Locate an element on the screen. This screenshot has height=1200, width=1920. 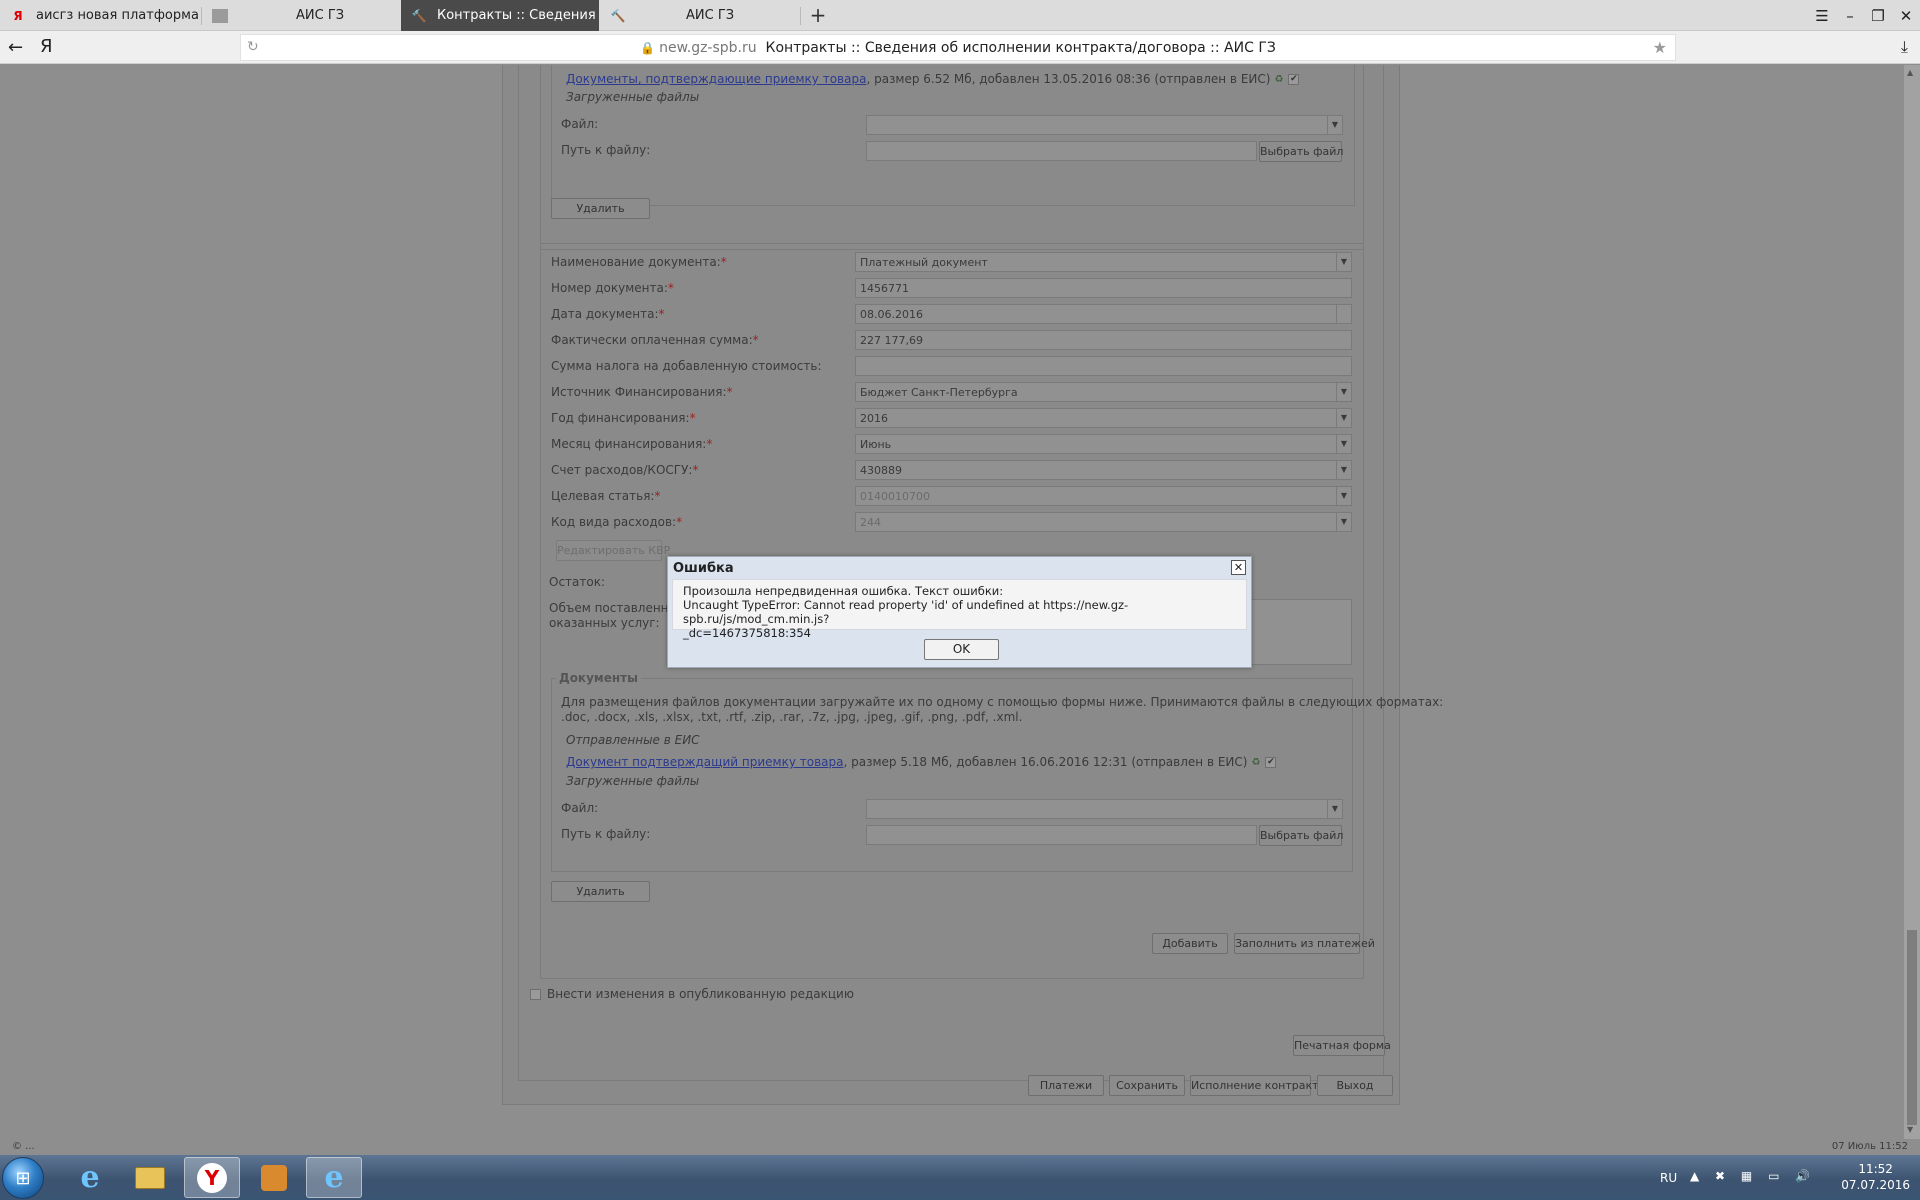
contract-execution-button: Исполнение контракта is located at coordinates (1257, 1085).